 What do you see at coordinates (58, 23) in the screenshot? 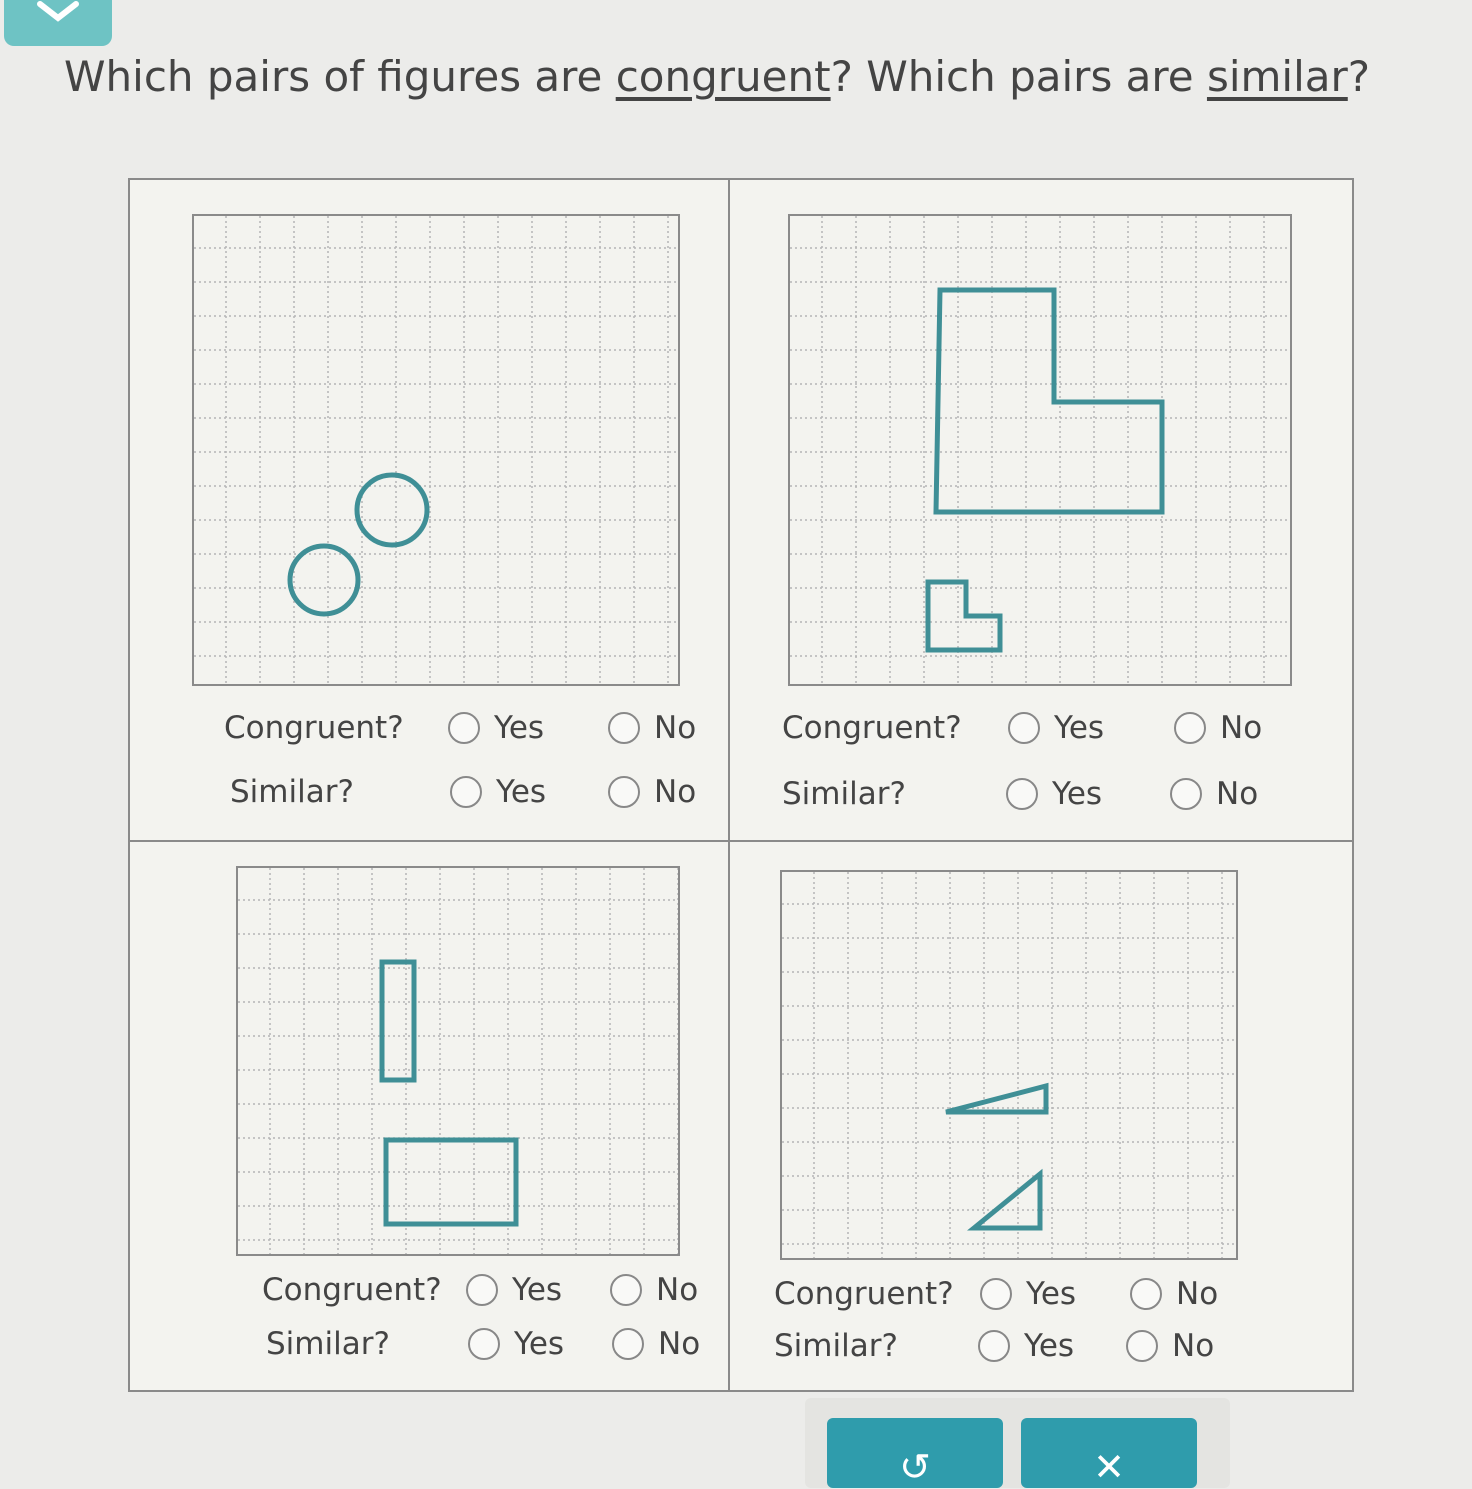
I see `top-tab` at bounding box center [58, 23].